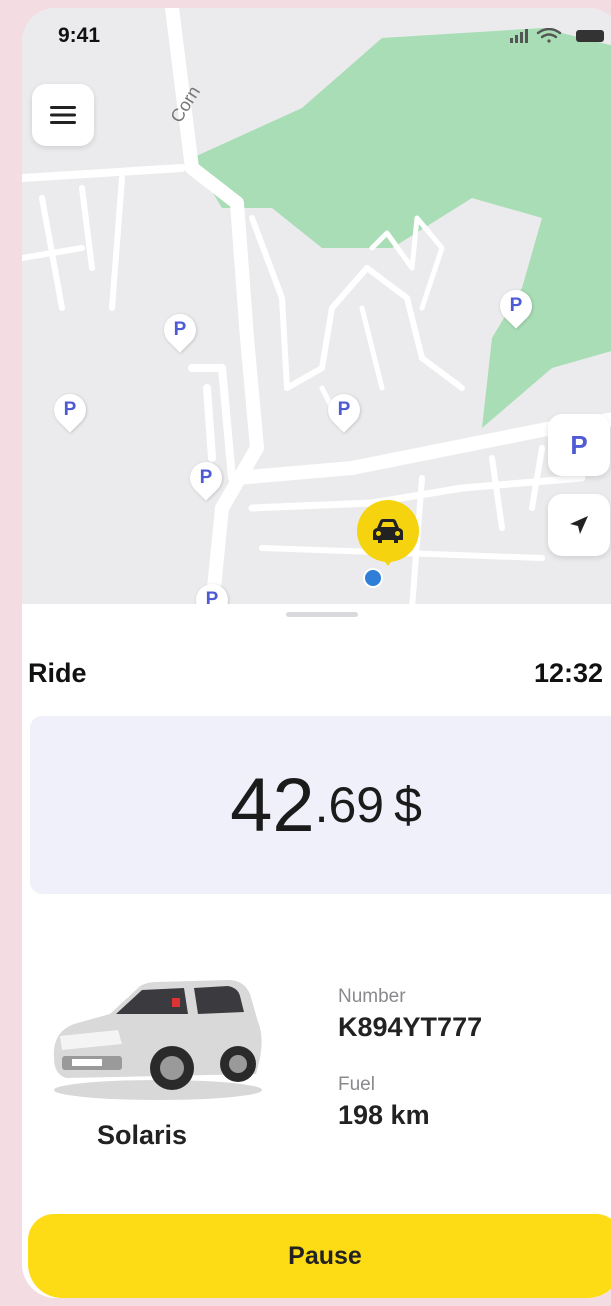 The height and width of the screenshot is (1306, 611). What do you see at coordinates (322, 614) in the screenshot?
I see `sheet-grabber` at bounding box center [322, 614].